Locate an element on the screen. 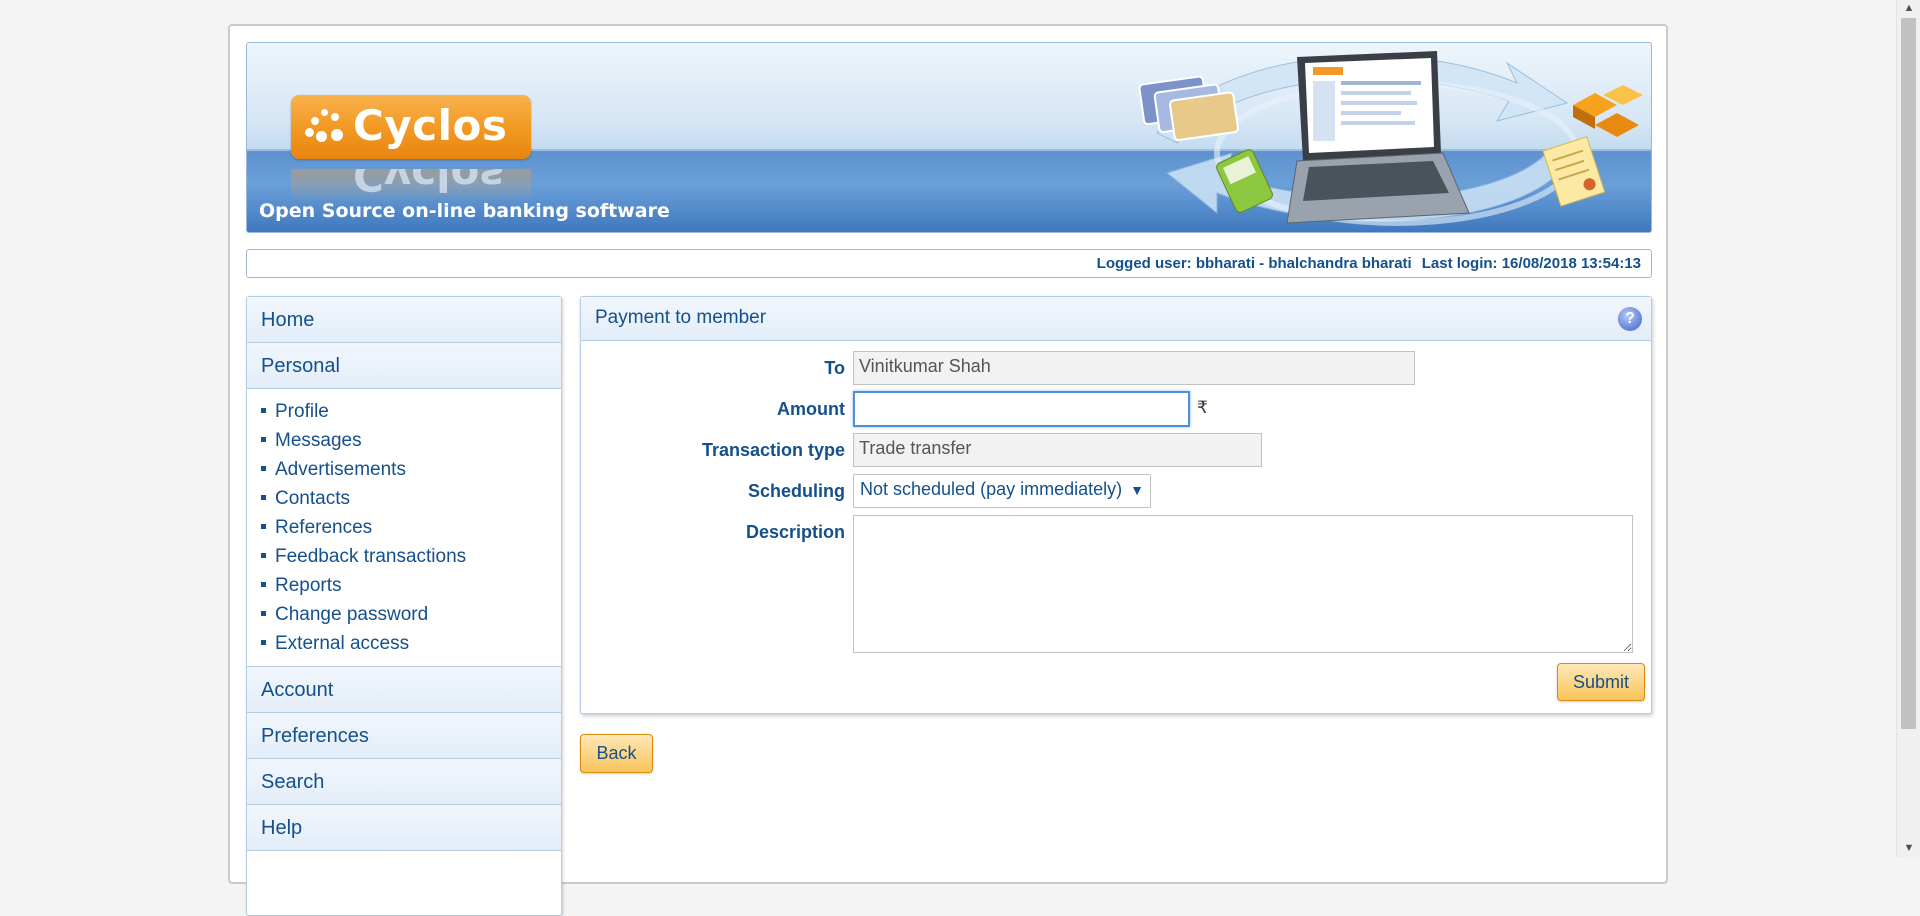 This screenshot has width=1920, height=916. submenu-item-label: Feedback transactions is located at coordinates (371, 556).